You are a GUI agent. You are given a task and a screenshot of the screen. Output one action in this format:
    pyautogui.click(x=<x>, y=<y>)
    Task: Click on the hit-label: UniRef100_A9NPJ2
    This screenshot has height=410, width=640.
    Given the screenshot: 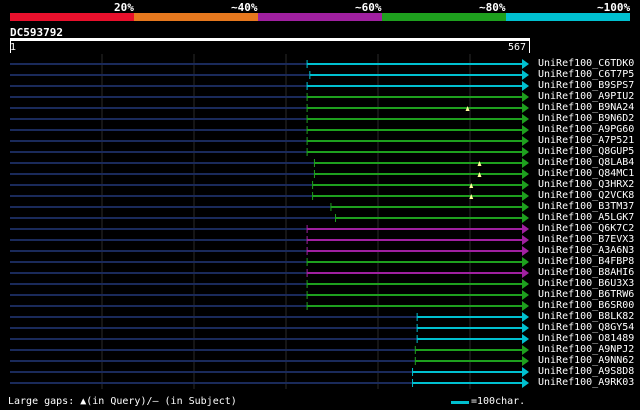 What is the action you would take?
    pyautogui.click(x=586, y=350)
    